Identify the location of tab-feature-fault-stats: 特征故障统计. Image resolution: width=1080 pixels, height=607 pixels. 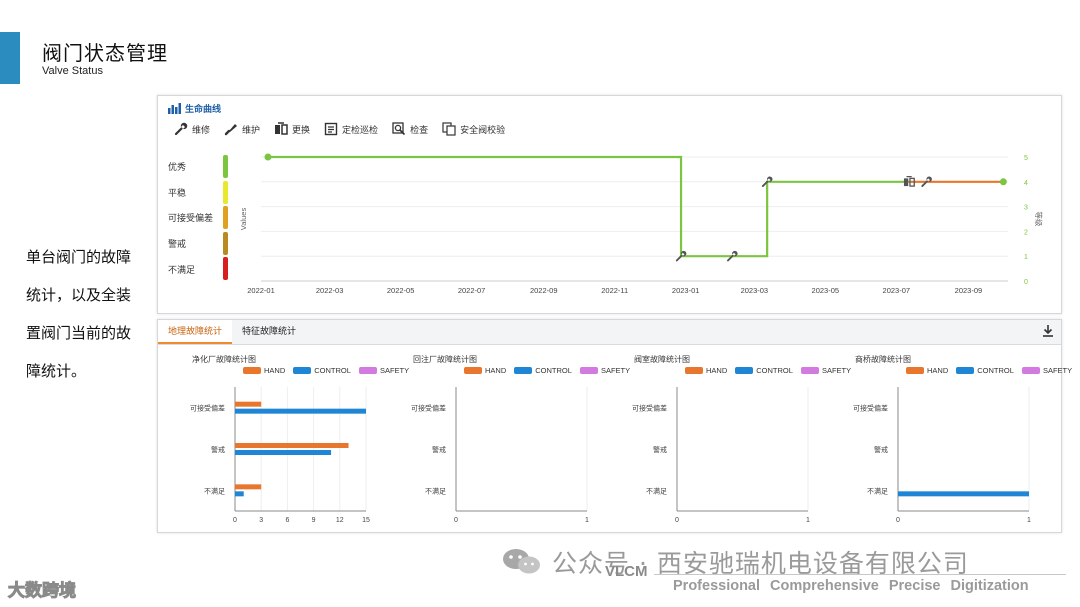
(269, 332).